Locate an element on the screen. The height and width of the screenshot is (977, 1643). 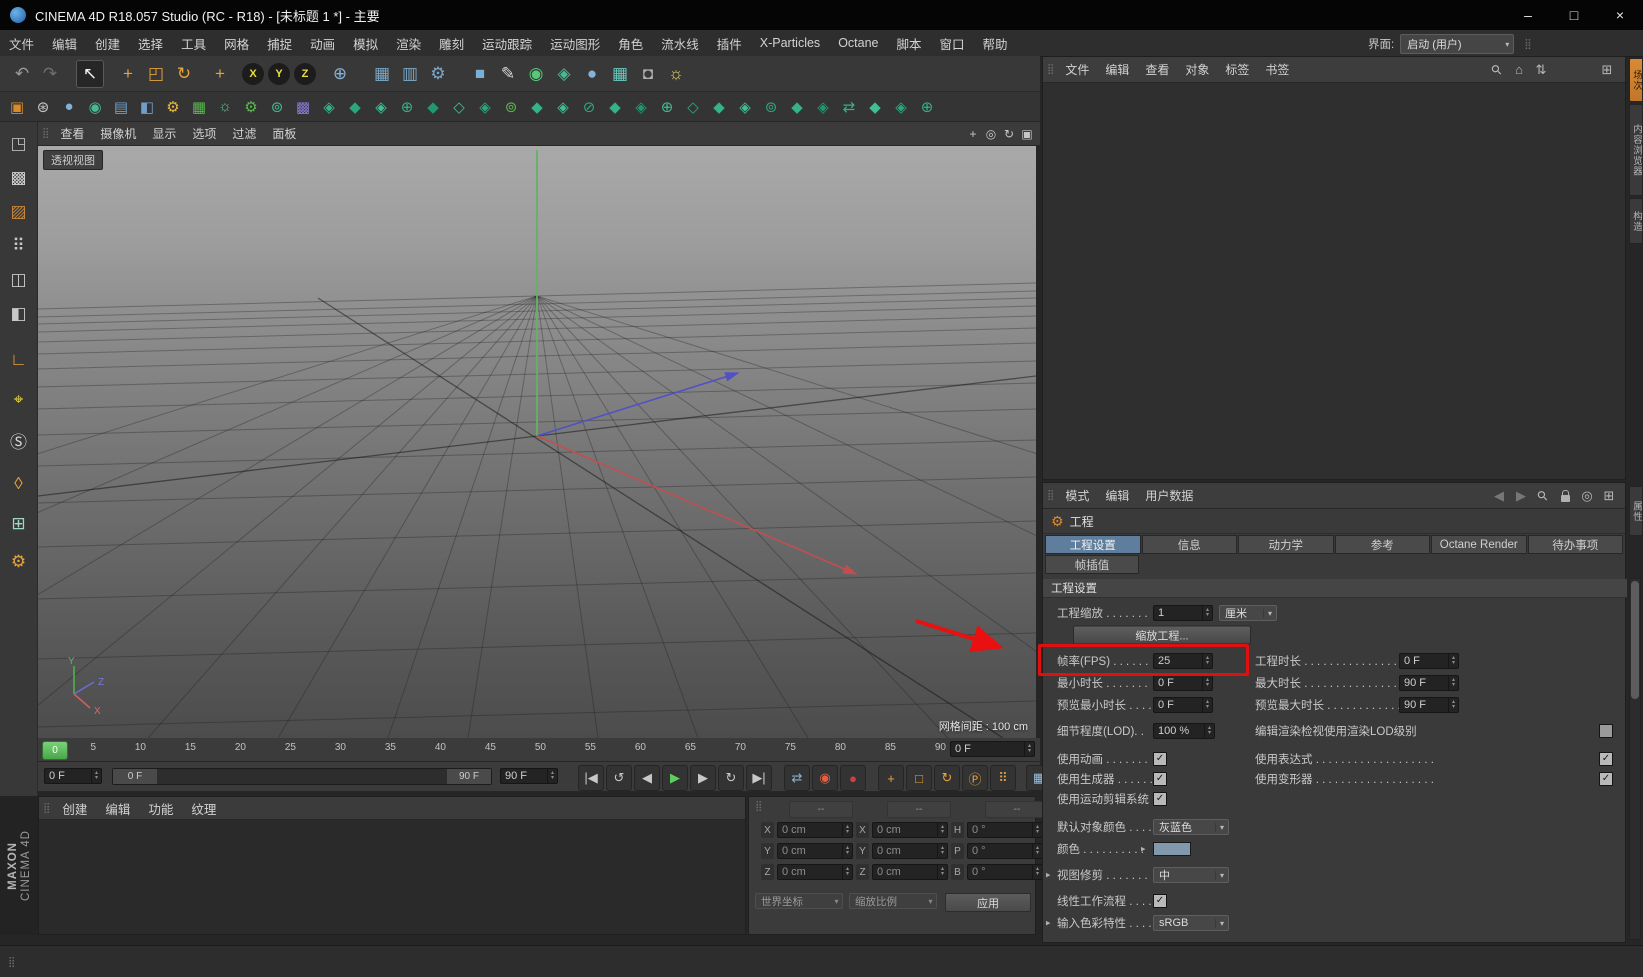
render-view-icon: ▦ is located at coordinates (382, 74).